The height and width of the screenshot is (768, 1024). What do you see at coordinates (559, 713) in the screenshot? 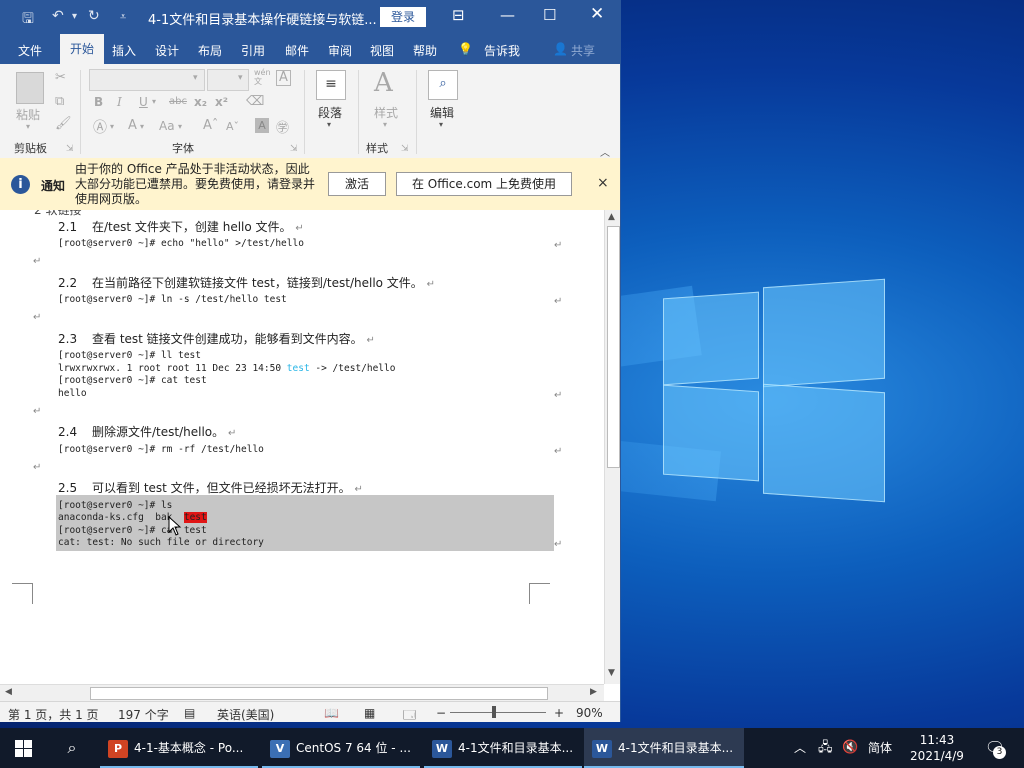
I see `zoom-in-icon: +` at bounding box center [559, 713].